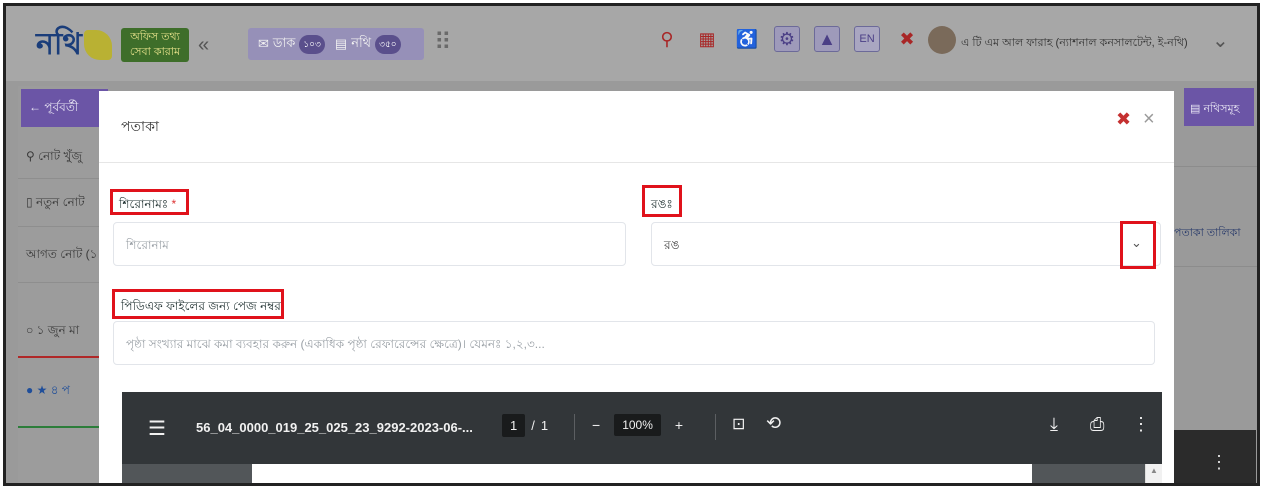  What do you see at coordinates (60, 156) in the screenshot?
I see `search-note-label: নোট খুঁজু` at bounding box center [60, 156].